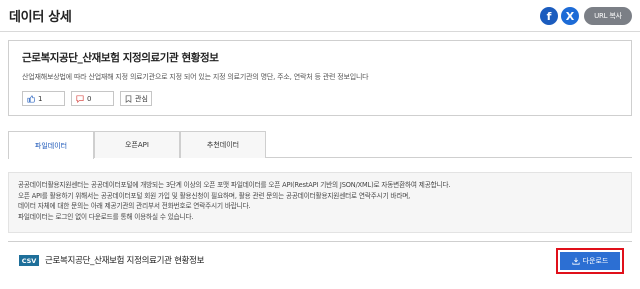  I want to click on dislike-count: 0, so click(89, 98).